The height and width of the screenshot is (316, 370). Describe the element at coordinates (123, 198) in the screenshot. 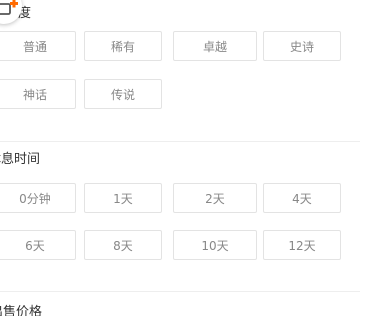

I see `rest-option-1day: 1天` at that location.